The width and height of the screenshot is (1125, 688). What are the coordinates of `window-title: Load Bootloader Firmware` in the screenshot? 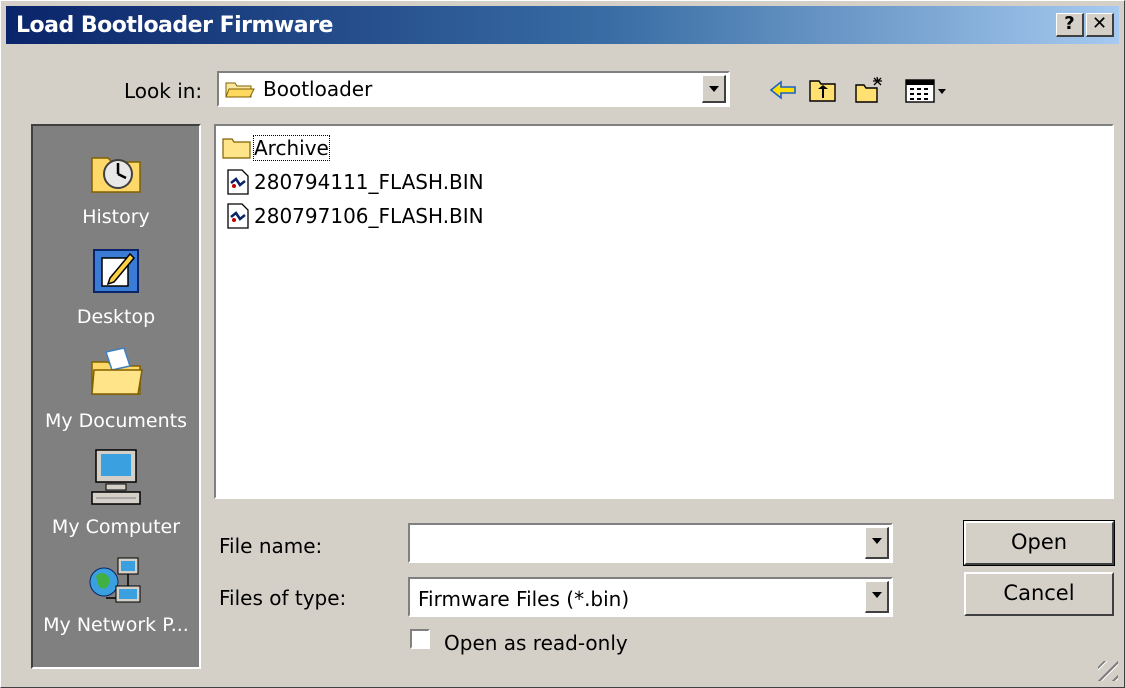 It's located at (174, 25).